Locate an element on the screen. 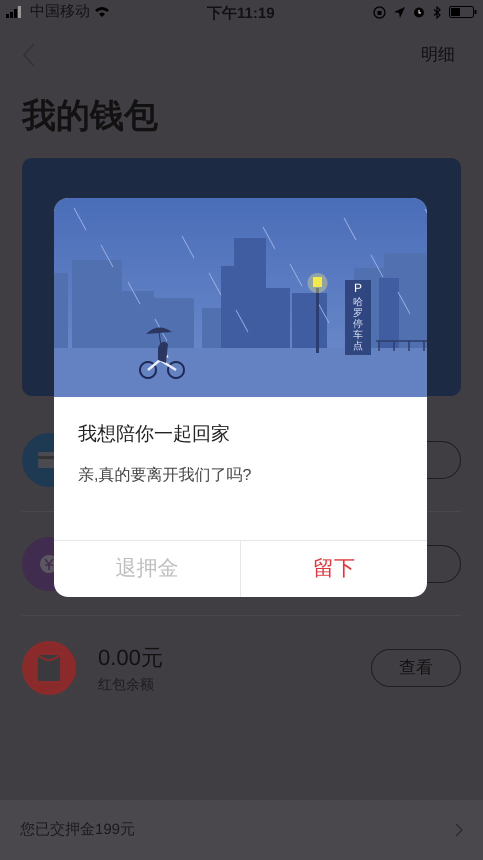 The width and height of the screenshot is (483, 860). wifi-icon is located at coordinates (102, 12).